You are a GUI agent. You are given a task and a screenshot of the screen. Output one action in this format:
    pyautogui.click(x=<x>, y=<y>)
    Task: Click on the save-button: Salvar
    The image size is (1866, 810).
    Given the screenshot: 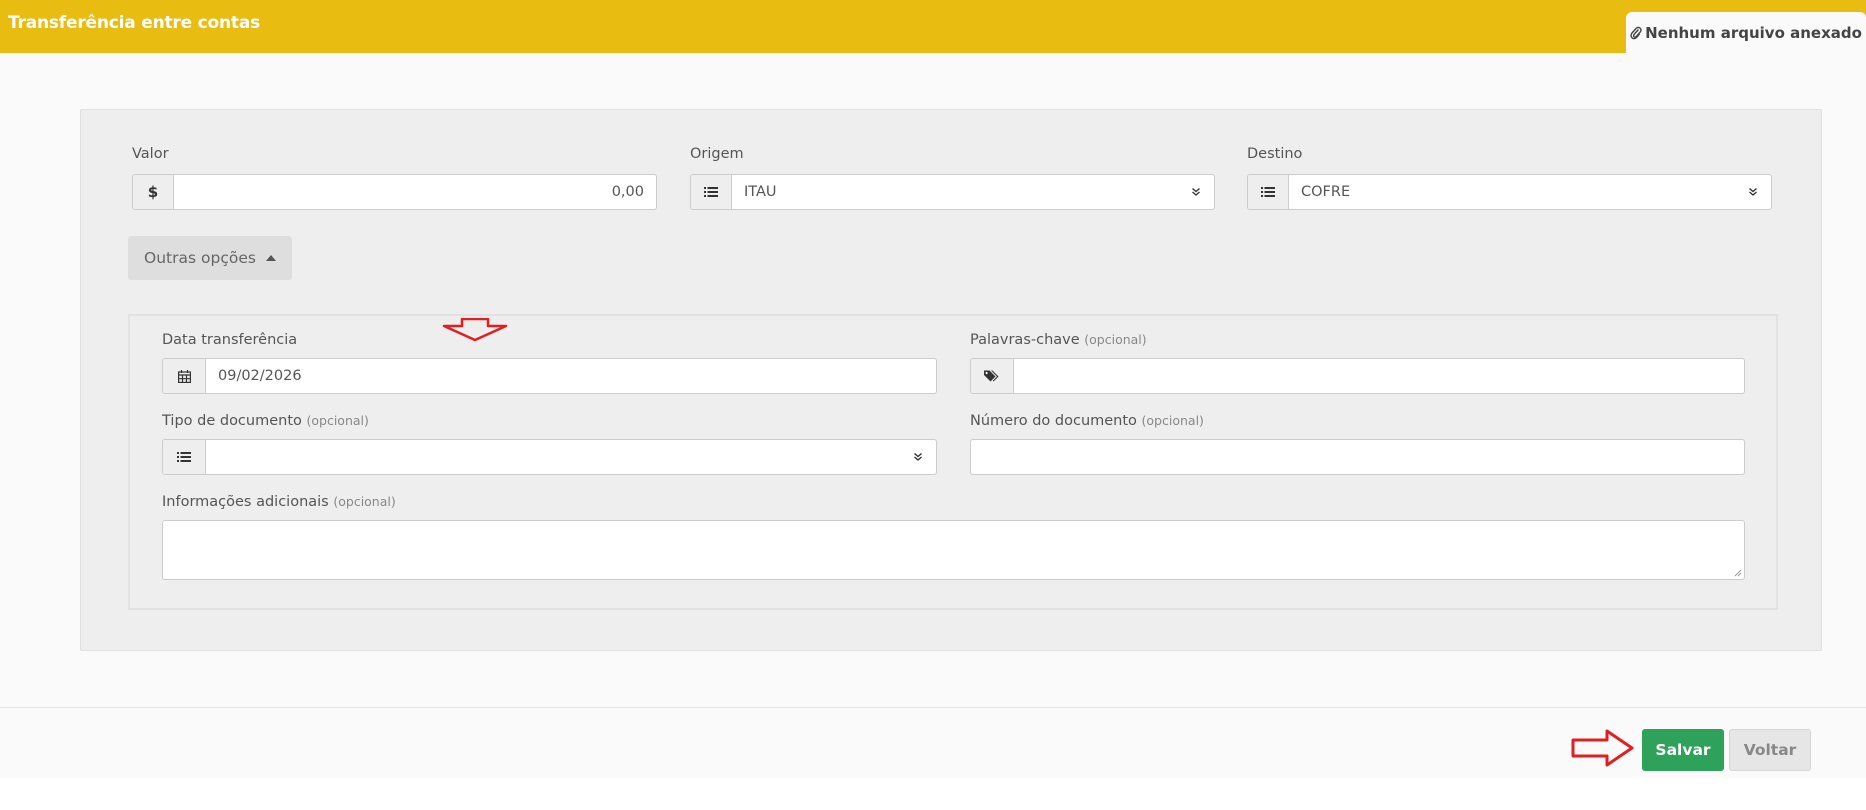 What is the action you would take?
    pyautogui.click(x=1683, y=750)
    